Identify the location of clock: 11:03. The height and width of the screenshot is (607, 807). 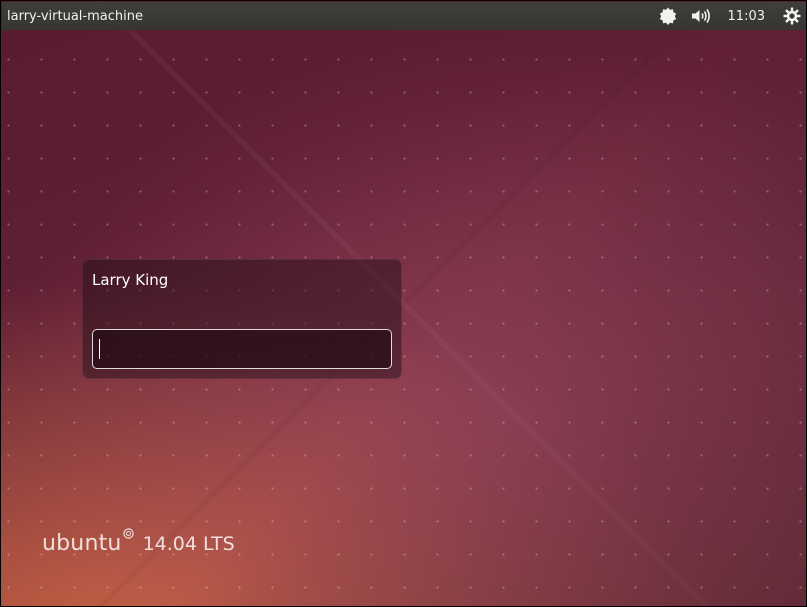
(747, 16).